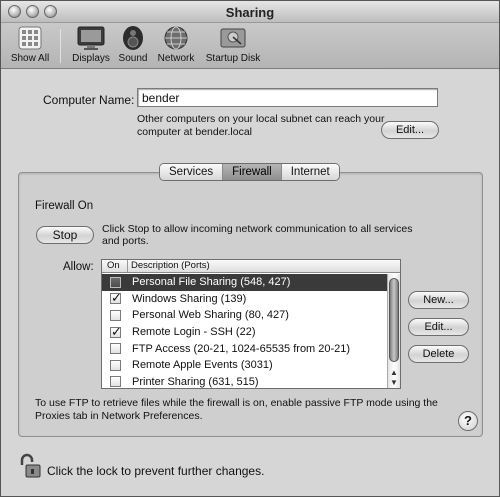 This screenshot has width=500, height=497. I want to click on title-bar: Sharing, so click(250, 12).